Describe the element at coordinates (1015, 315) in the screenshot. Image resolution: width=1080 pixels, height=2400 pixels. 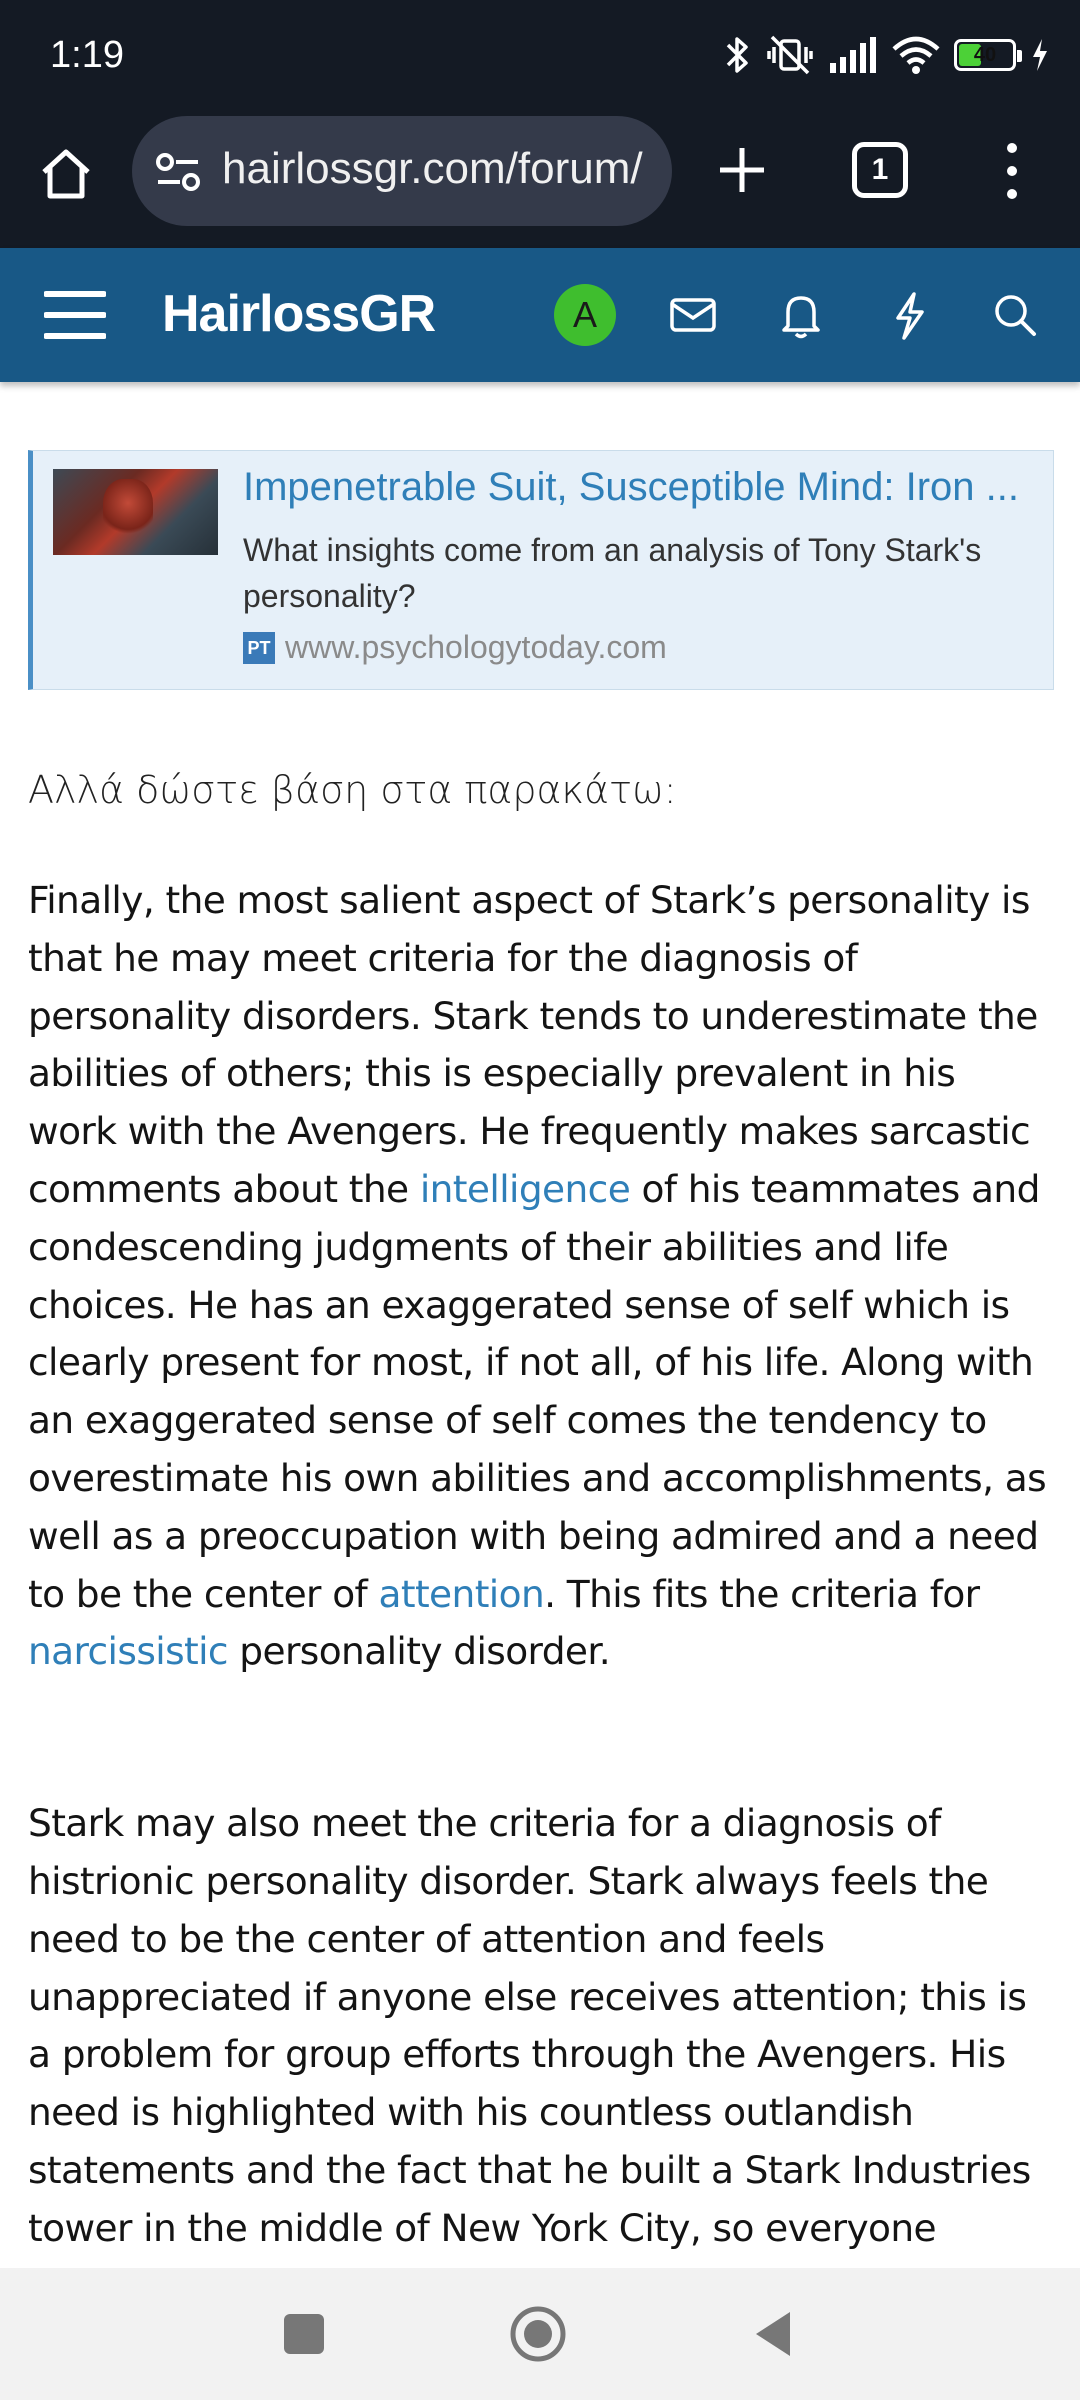
I see `search-icon` at that location.